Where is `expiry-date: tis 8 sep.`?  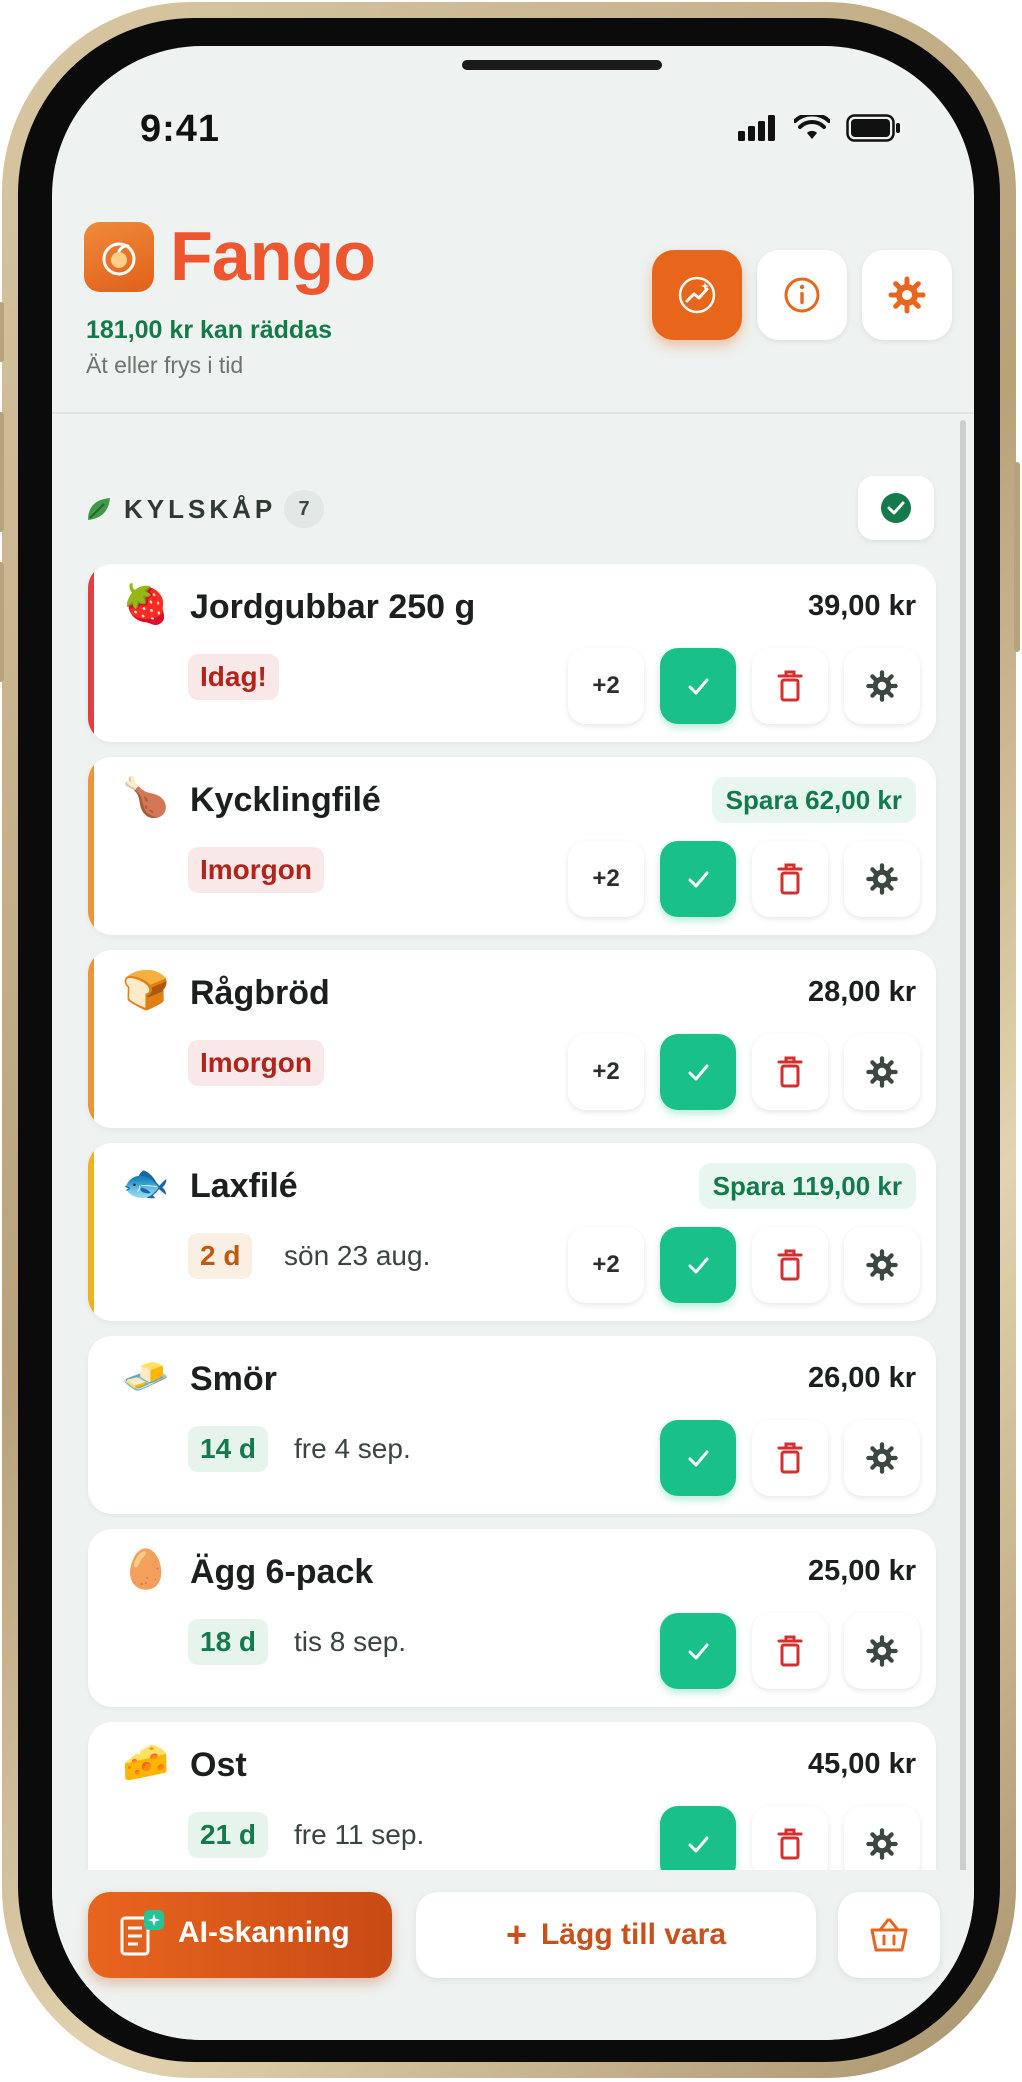 expiry-date: tis 8 sep. is located at coordinates (350, 1641).